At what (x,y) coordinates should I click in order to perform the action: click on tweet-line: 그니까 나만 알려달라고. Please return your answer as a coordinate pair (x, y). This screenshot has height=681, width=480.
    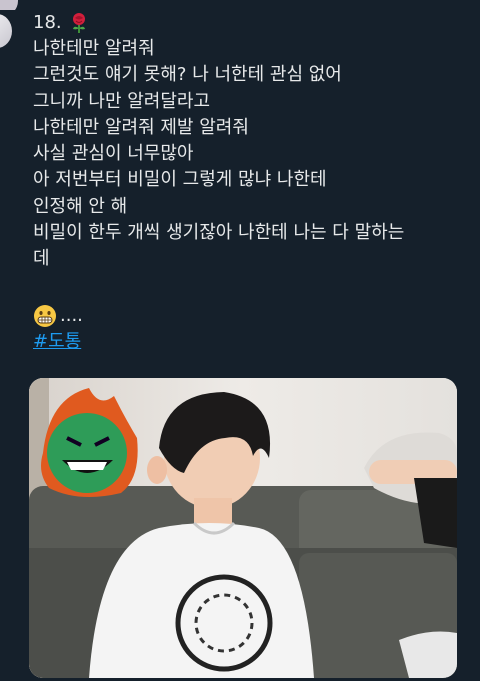
    Looking at the image, I should click on (122, 101).